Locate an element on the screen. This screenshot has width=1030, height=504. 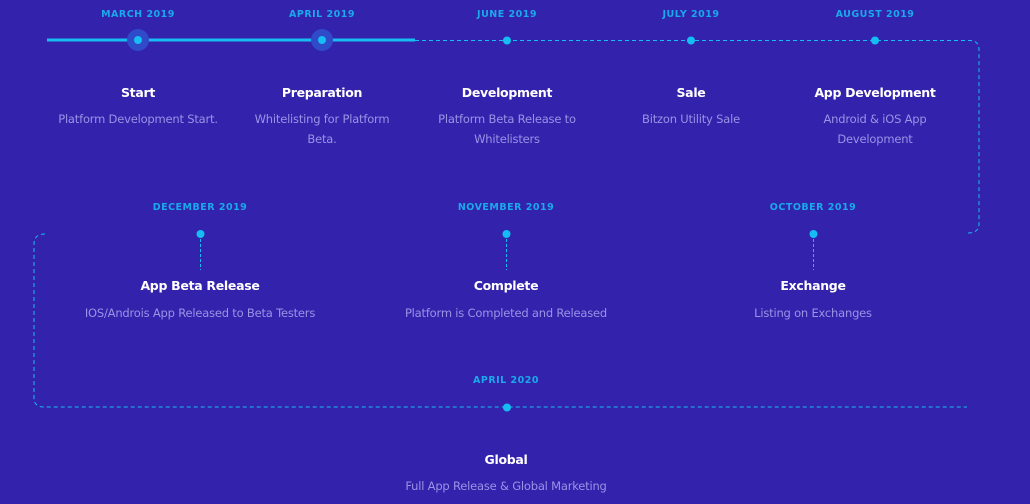
marker-dot-june is located at coordinates (507, 40).